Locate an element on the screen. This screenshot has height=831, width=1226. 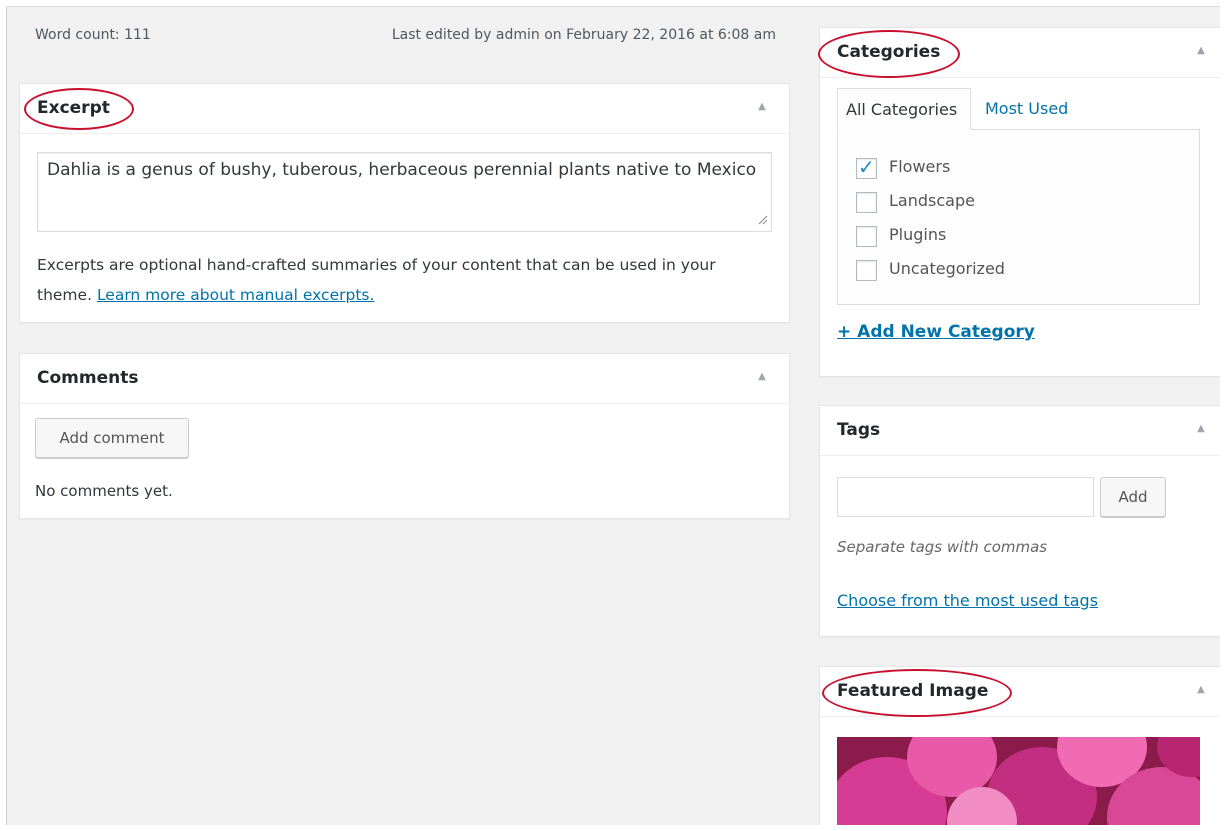
add-comment-button: Add comment is located at coordinates (112, 438).